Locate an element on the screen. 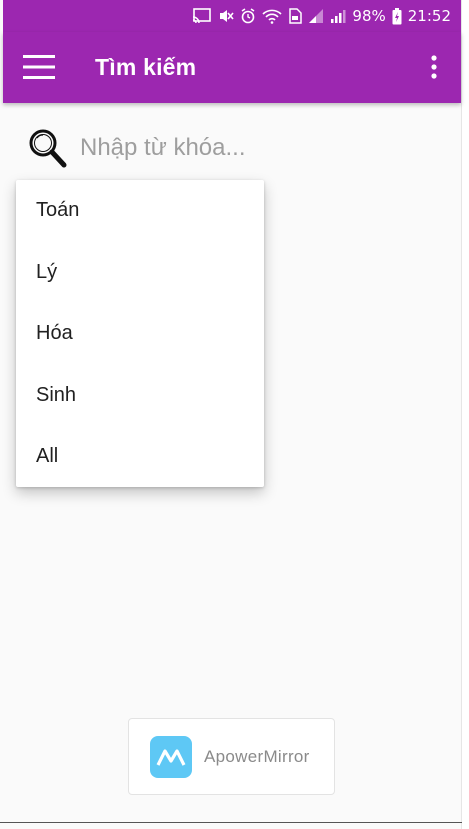  search-row is located at coordinates (236, 148).